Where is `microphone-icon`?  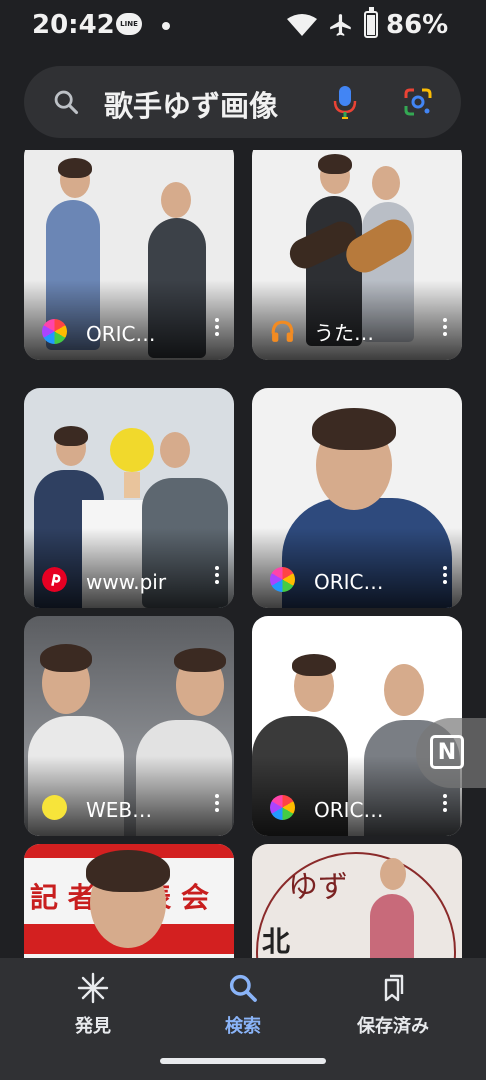 microphone-icon is located at coordinates (345, 102).